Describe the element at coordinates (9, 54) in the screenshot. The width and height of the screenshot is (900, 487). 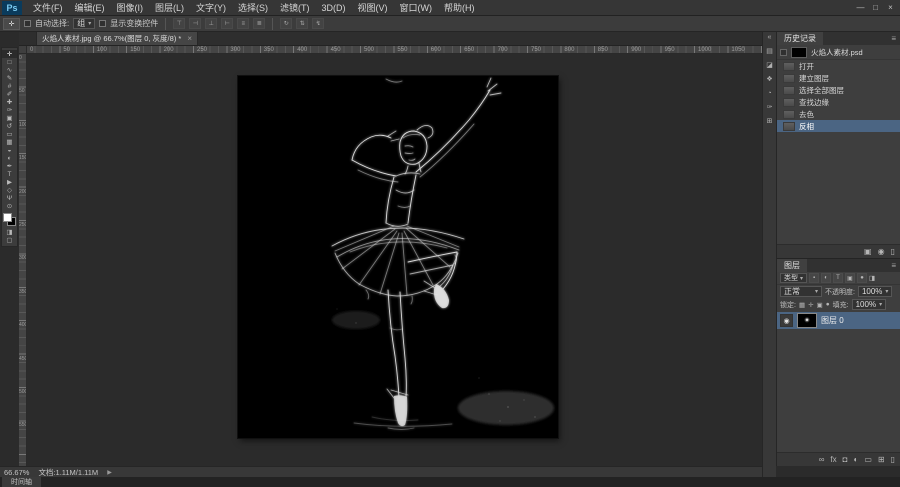
I see `move-tool: ✛` at that location.